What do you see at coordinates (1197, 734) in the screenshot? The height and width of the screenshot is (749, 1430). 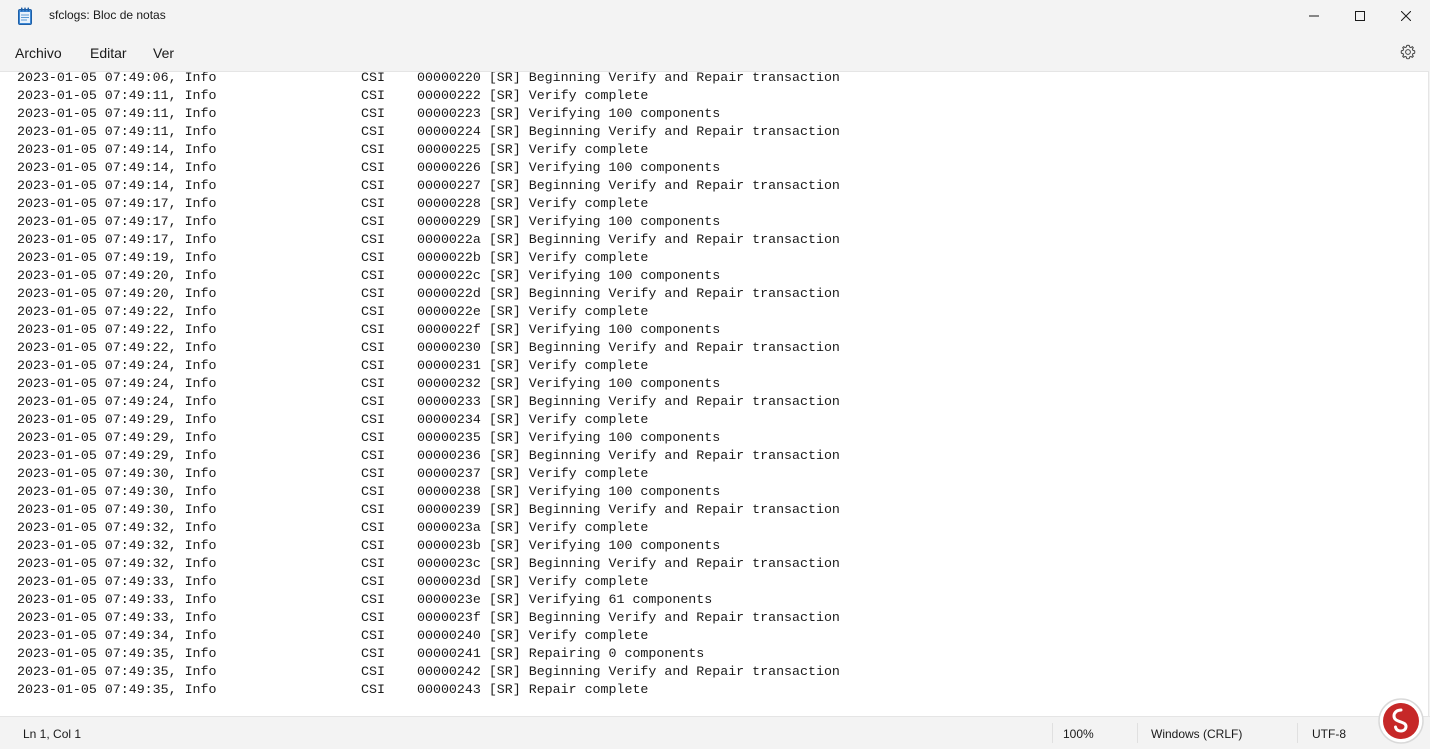 I see `line-ending: Windows (CRLF)` at bounding box center [1197, 734].